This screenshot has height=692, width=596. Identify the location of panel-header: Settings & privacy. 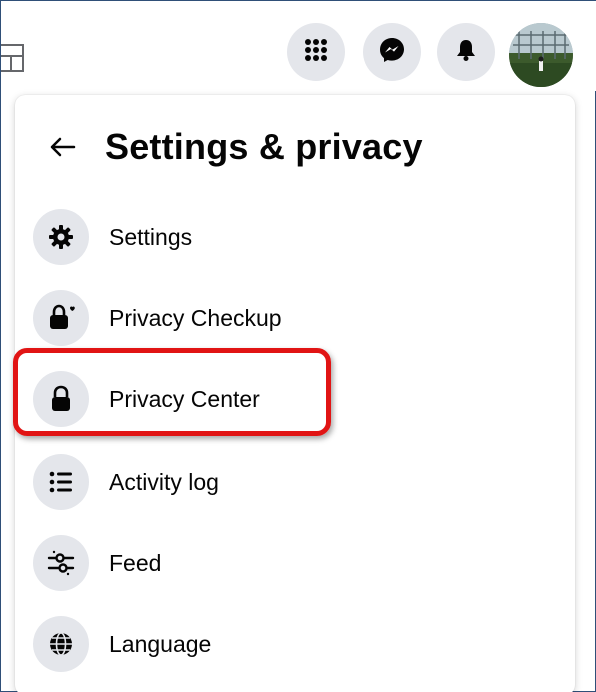
(234, 147).